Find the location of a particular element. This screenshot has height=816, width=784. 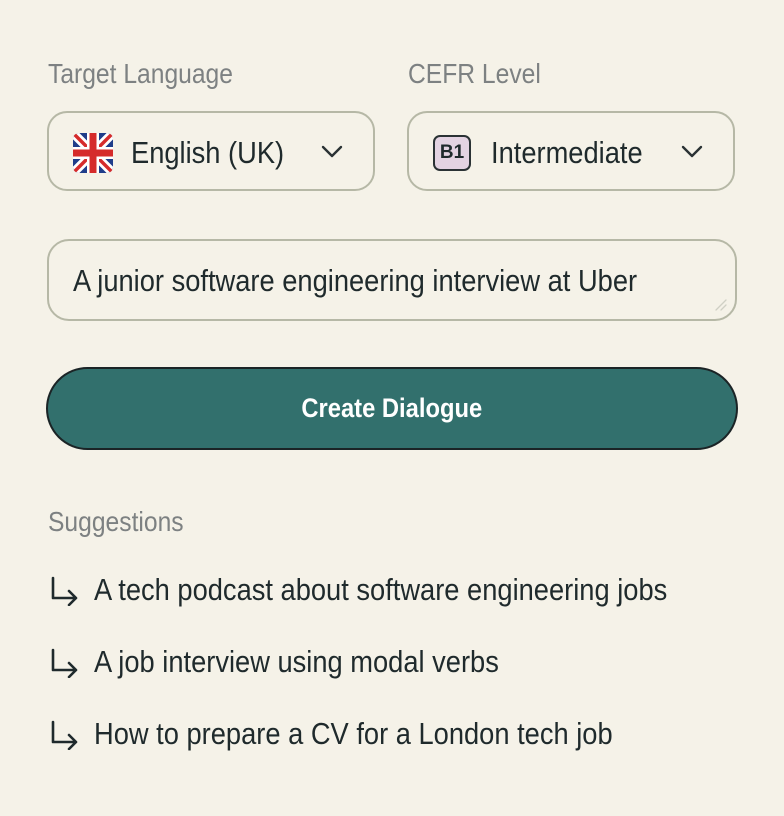

create-dialogue-button: Create Dialogue is located at coordinates (392, 408).